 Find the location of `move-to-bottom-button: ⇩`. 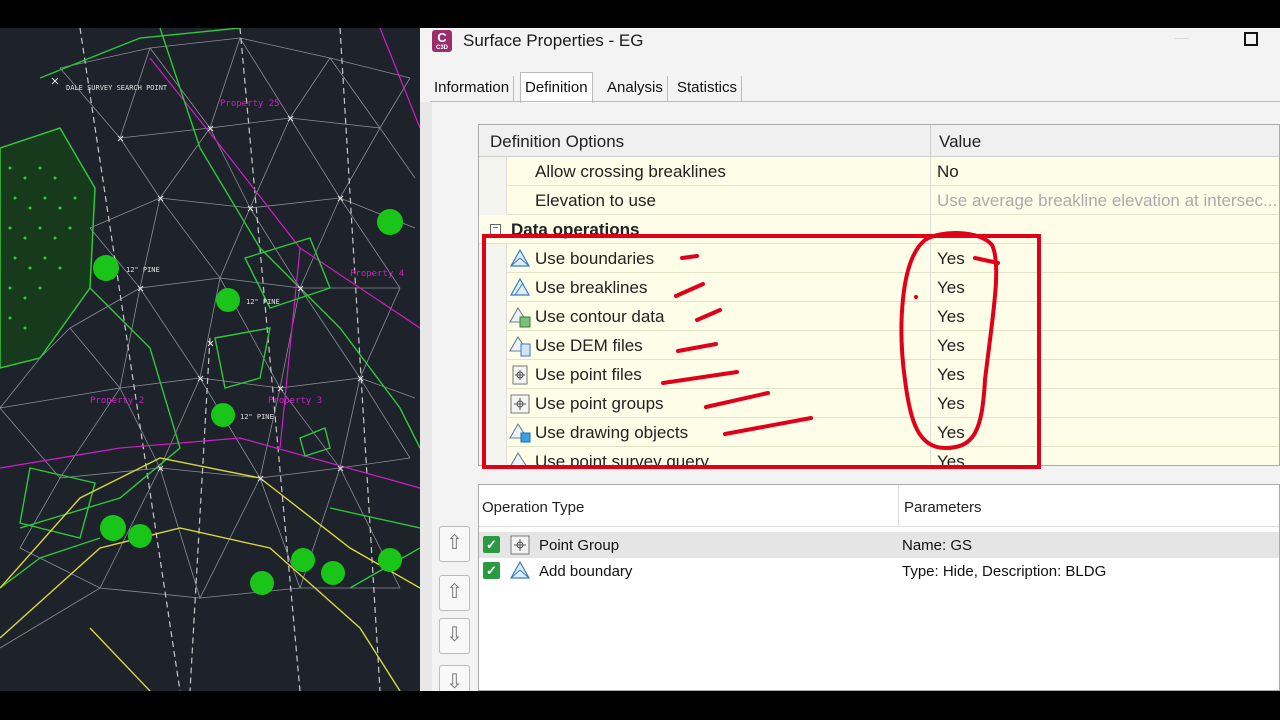

move-to-bottom-button: ⇩ is located at coordinates (454, 678).